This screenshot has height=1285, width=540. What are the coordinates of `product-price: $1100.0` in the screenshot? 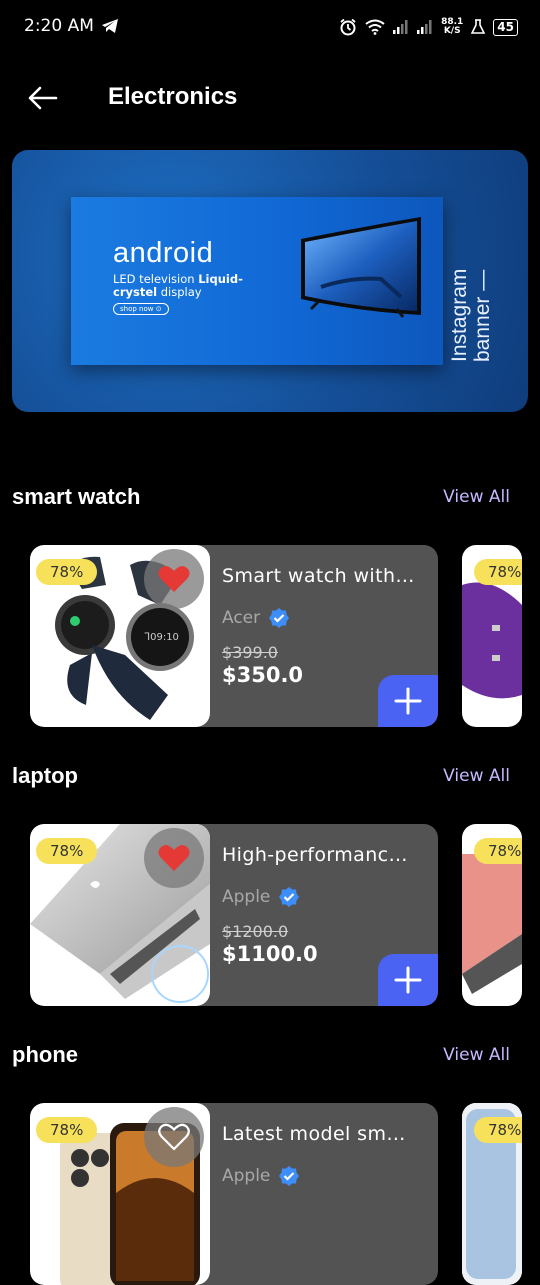 It's located at (270, 954).